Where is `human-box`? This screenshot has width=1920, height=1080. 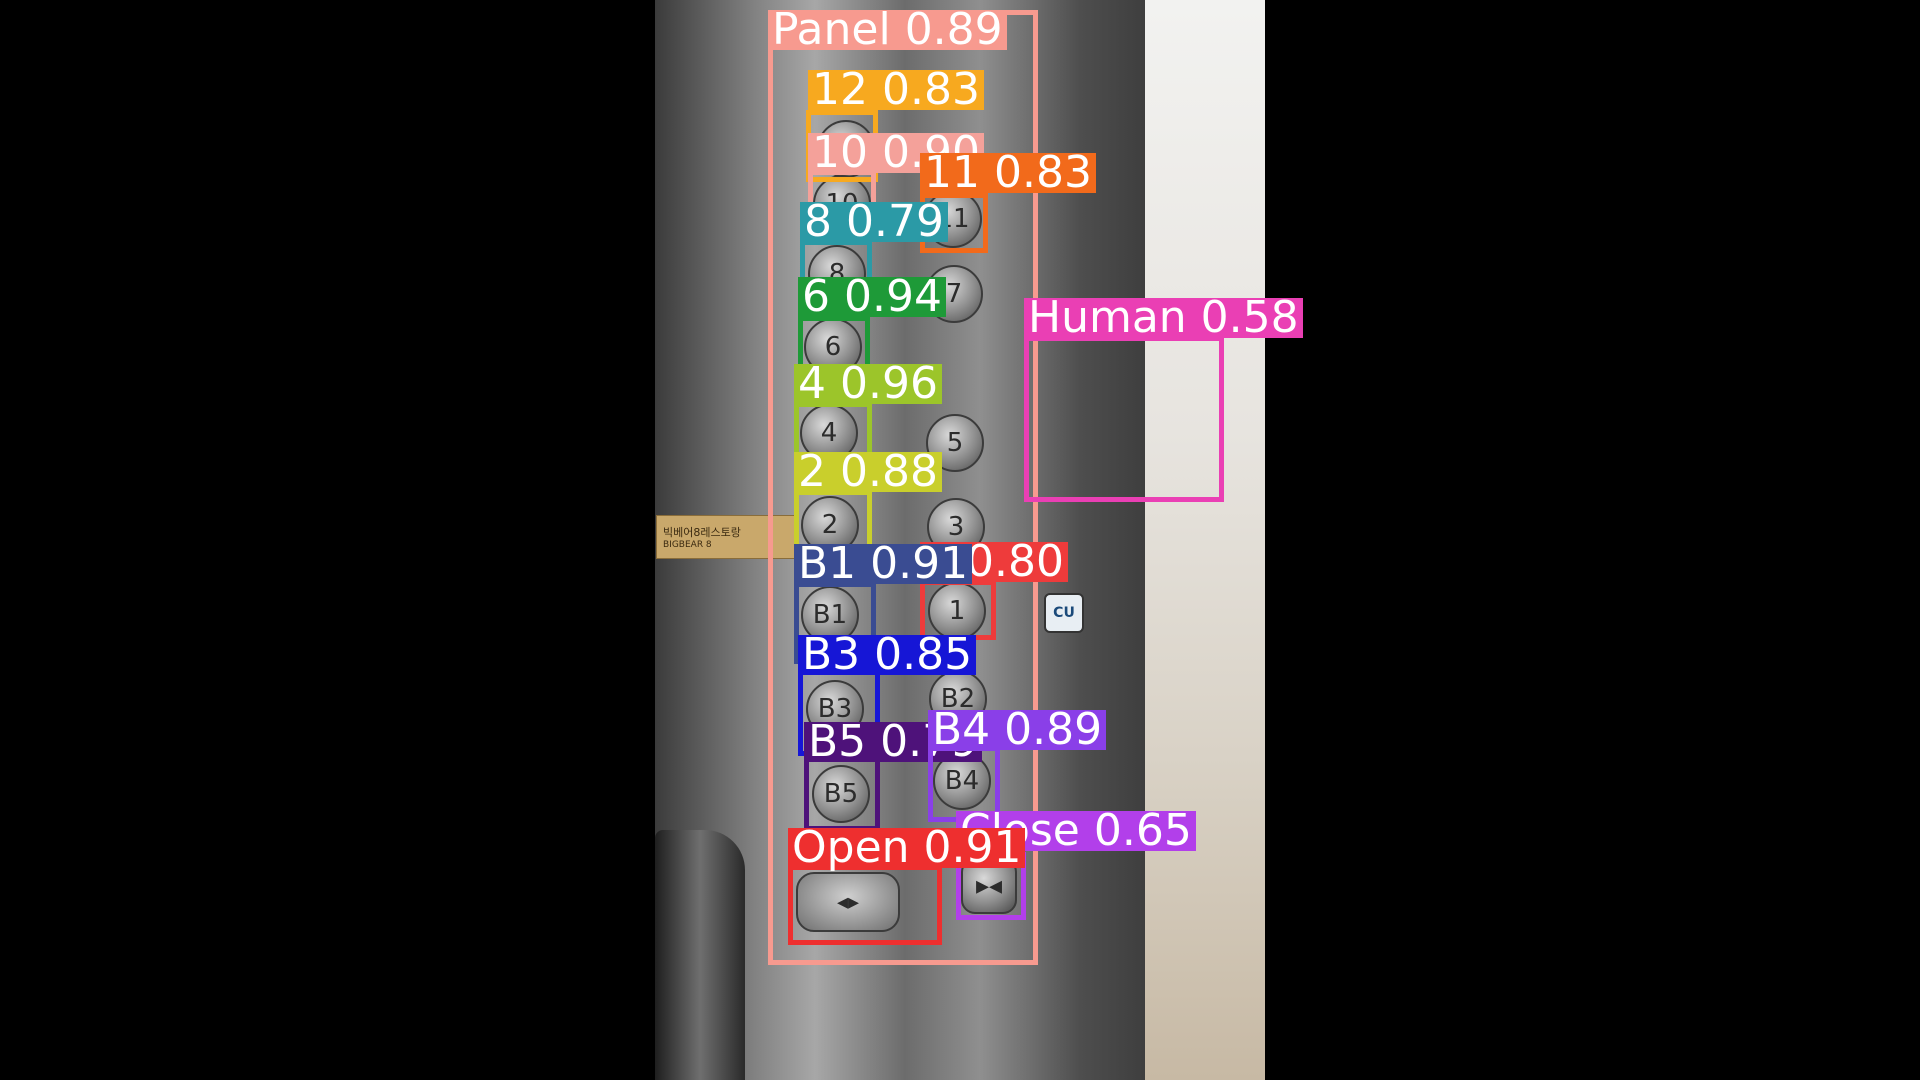
human-box is located at coordinates (1124, 419).